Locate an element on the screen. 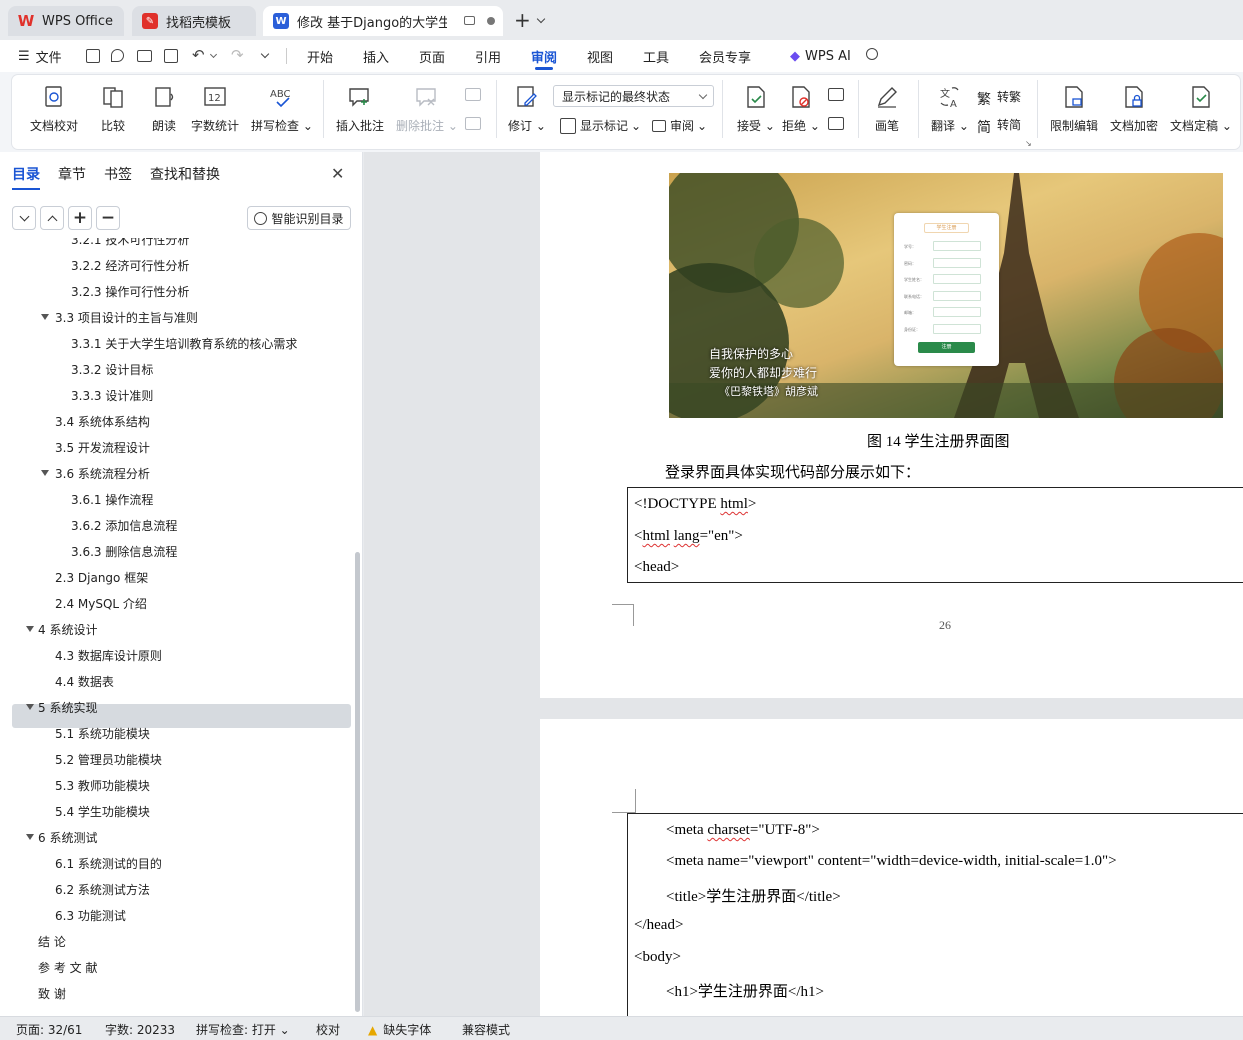  toc-item: 结 论 is located at coordinates (175, 941).